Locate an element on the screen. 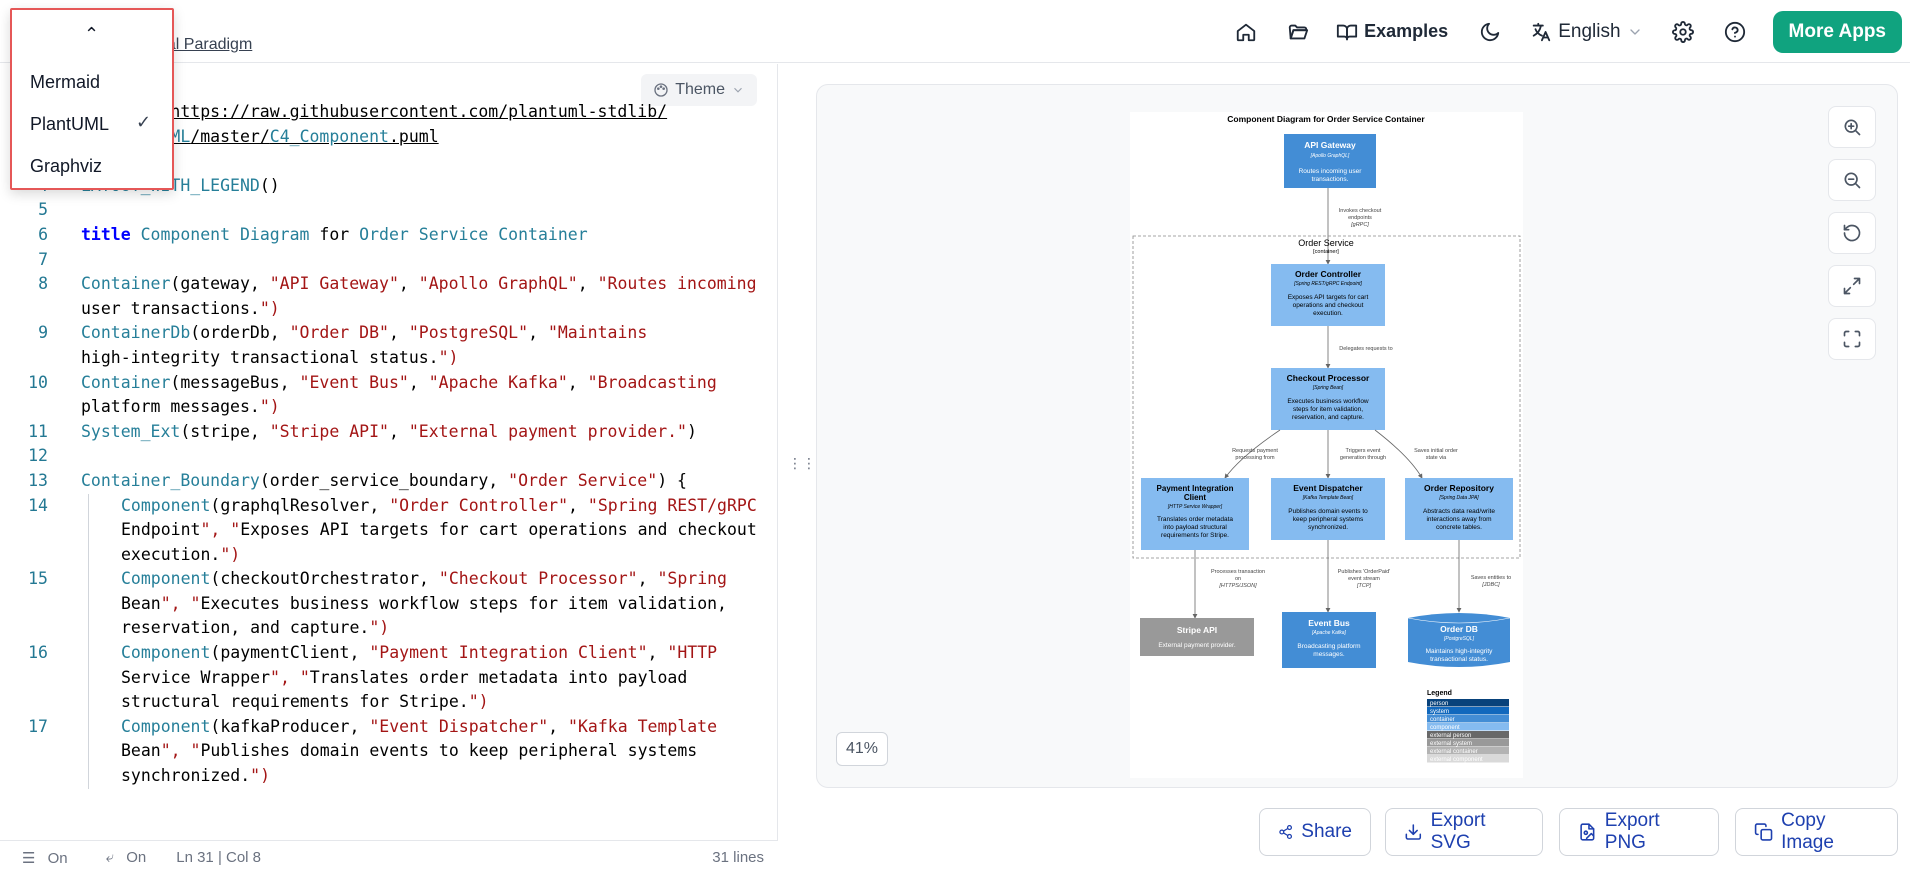 This screenshot has width=1910, height=874. help-button is located at coordinates (1735, 32).